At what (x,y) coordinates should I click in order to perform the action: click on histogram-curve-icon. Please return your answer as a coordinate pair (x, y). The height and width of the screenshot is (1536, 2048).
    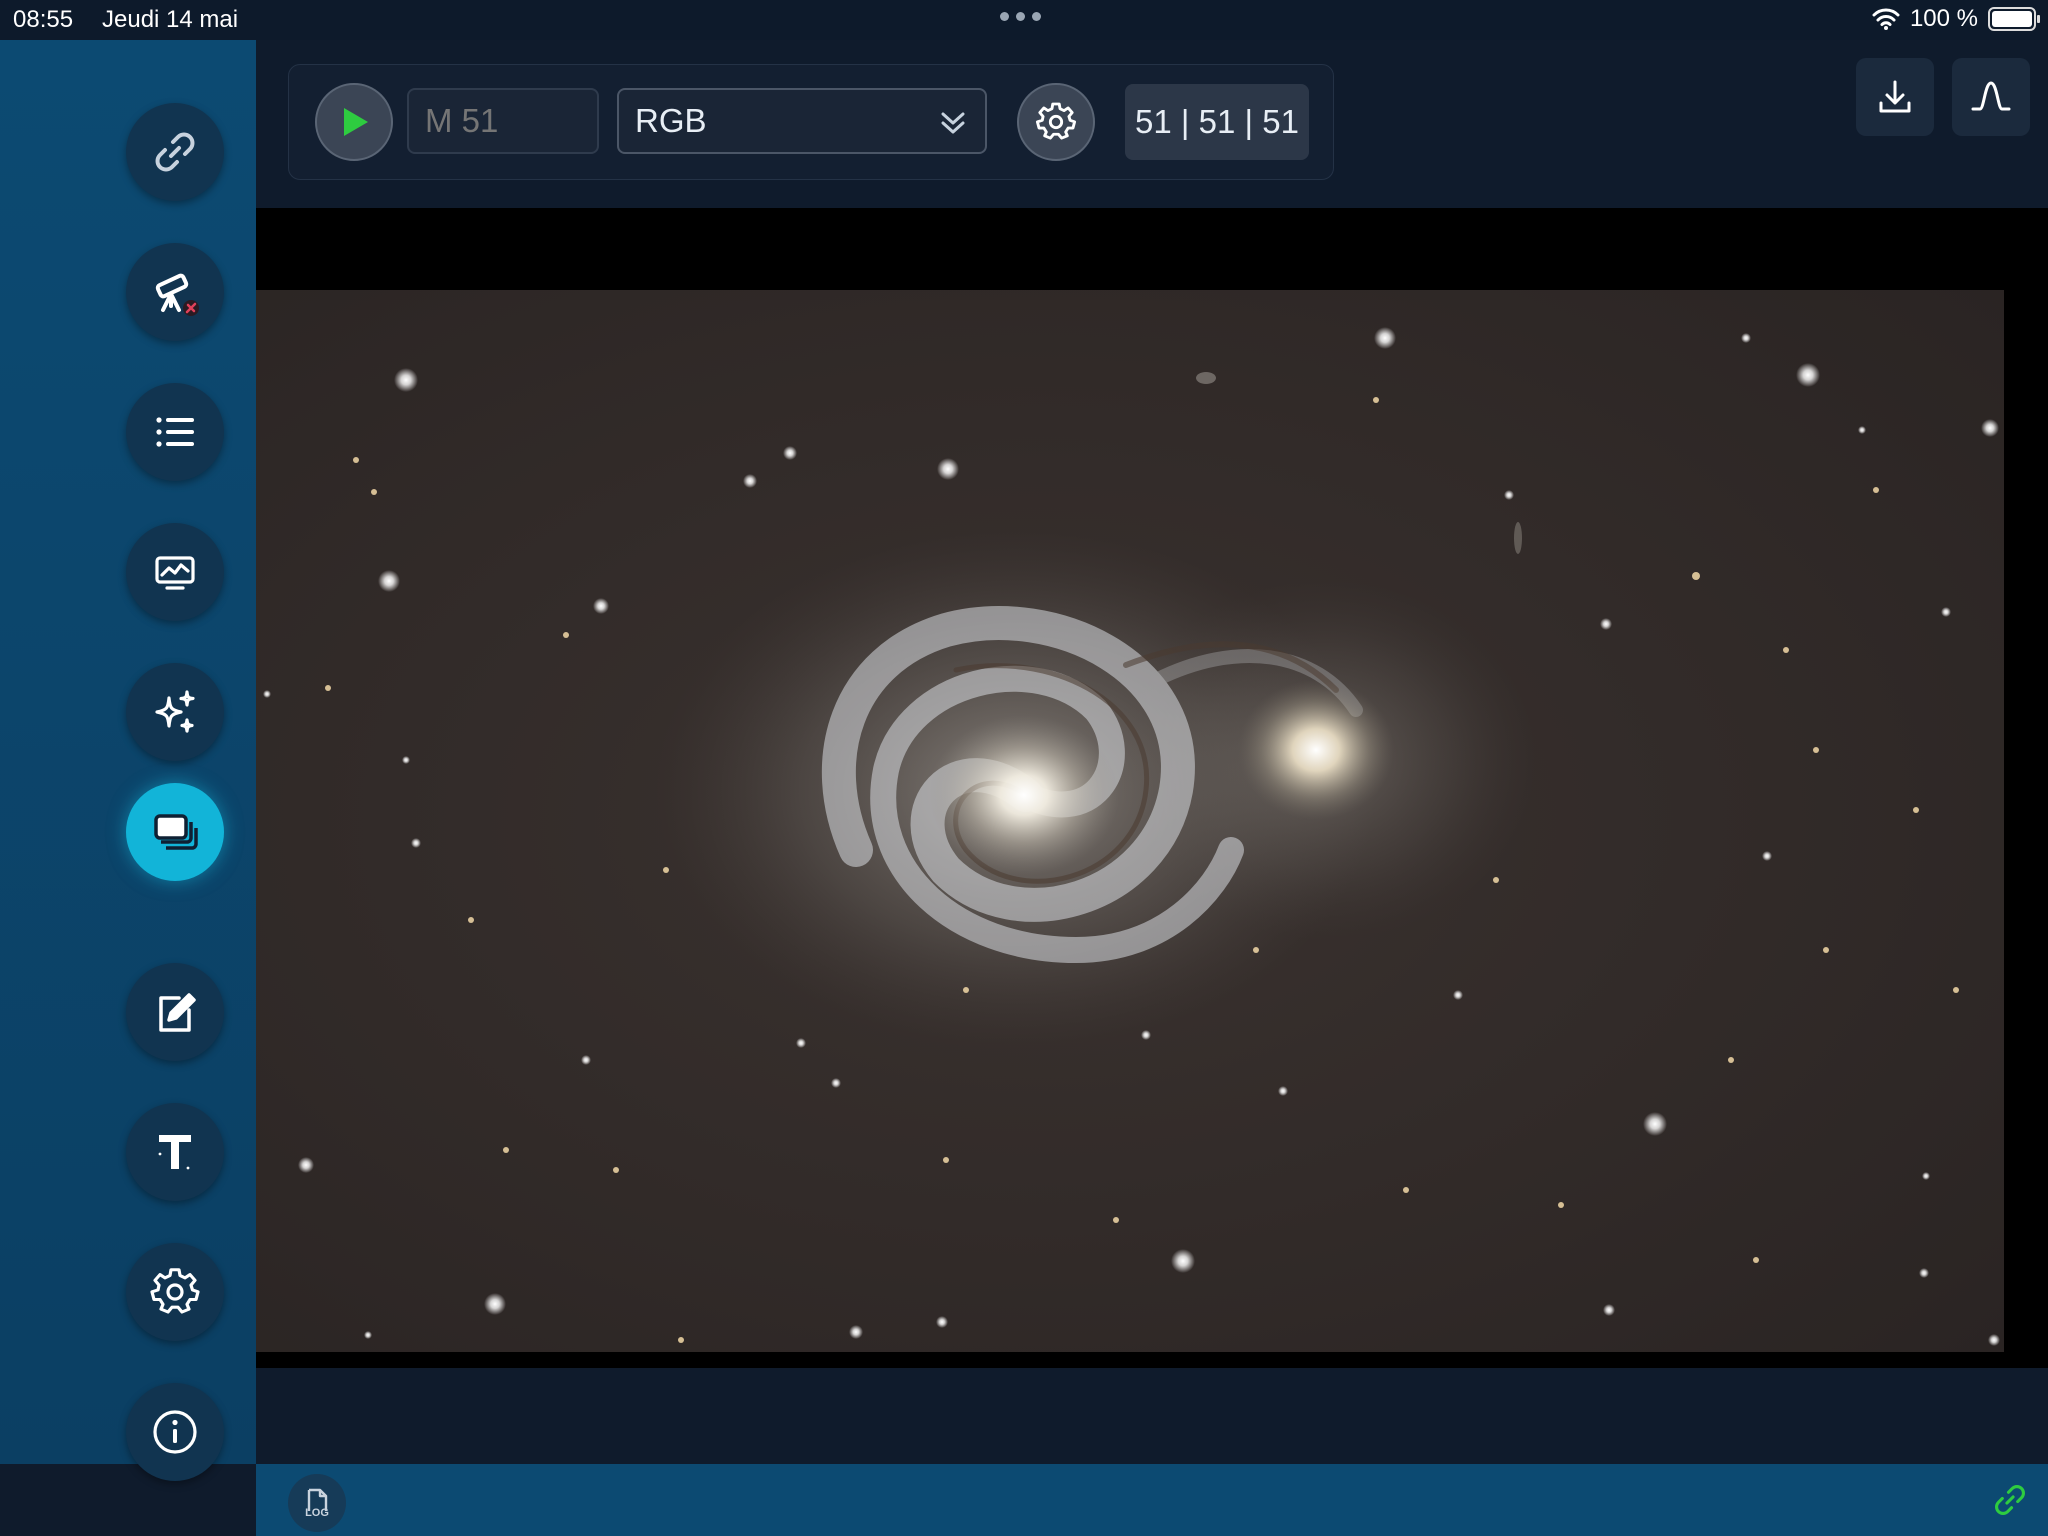
    Looking at the image, I should click on (1991, 96).